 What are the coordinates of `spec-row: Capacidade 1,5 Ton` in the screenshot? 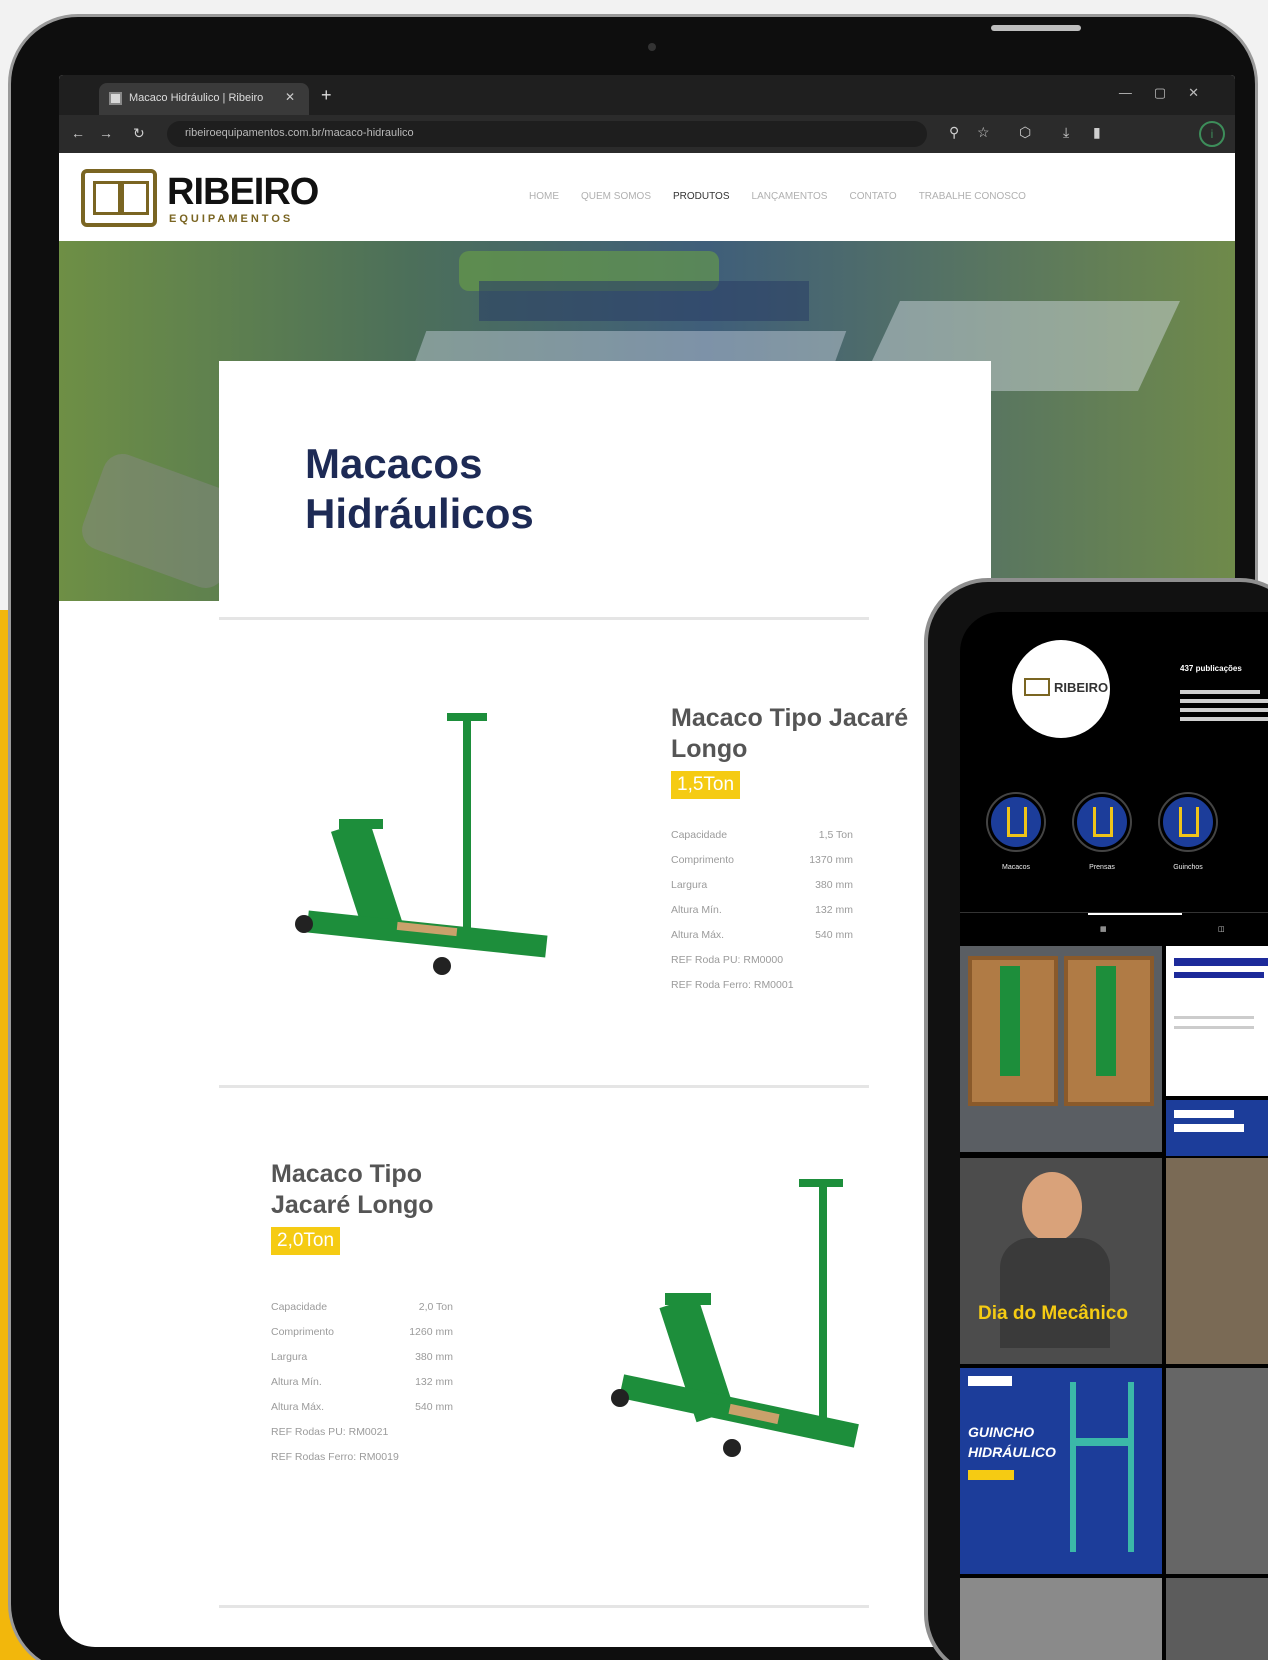 It's located at (762, 835).